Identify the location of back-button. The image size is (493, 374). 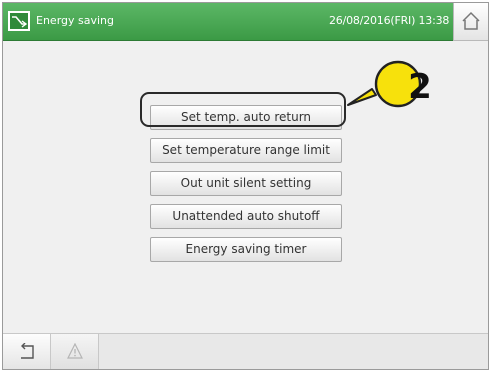
(27, 351).